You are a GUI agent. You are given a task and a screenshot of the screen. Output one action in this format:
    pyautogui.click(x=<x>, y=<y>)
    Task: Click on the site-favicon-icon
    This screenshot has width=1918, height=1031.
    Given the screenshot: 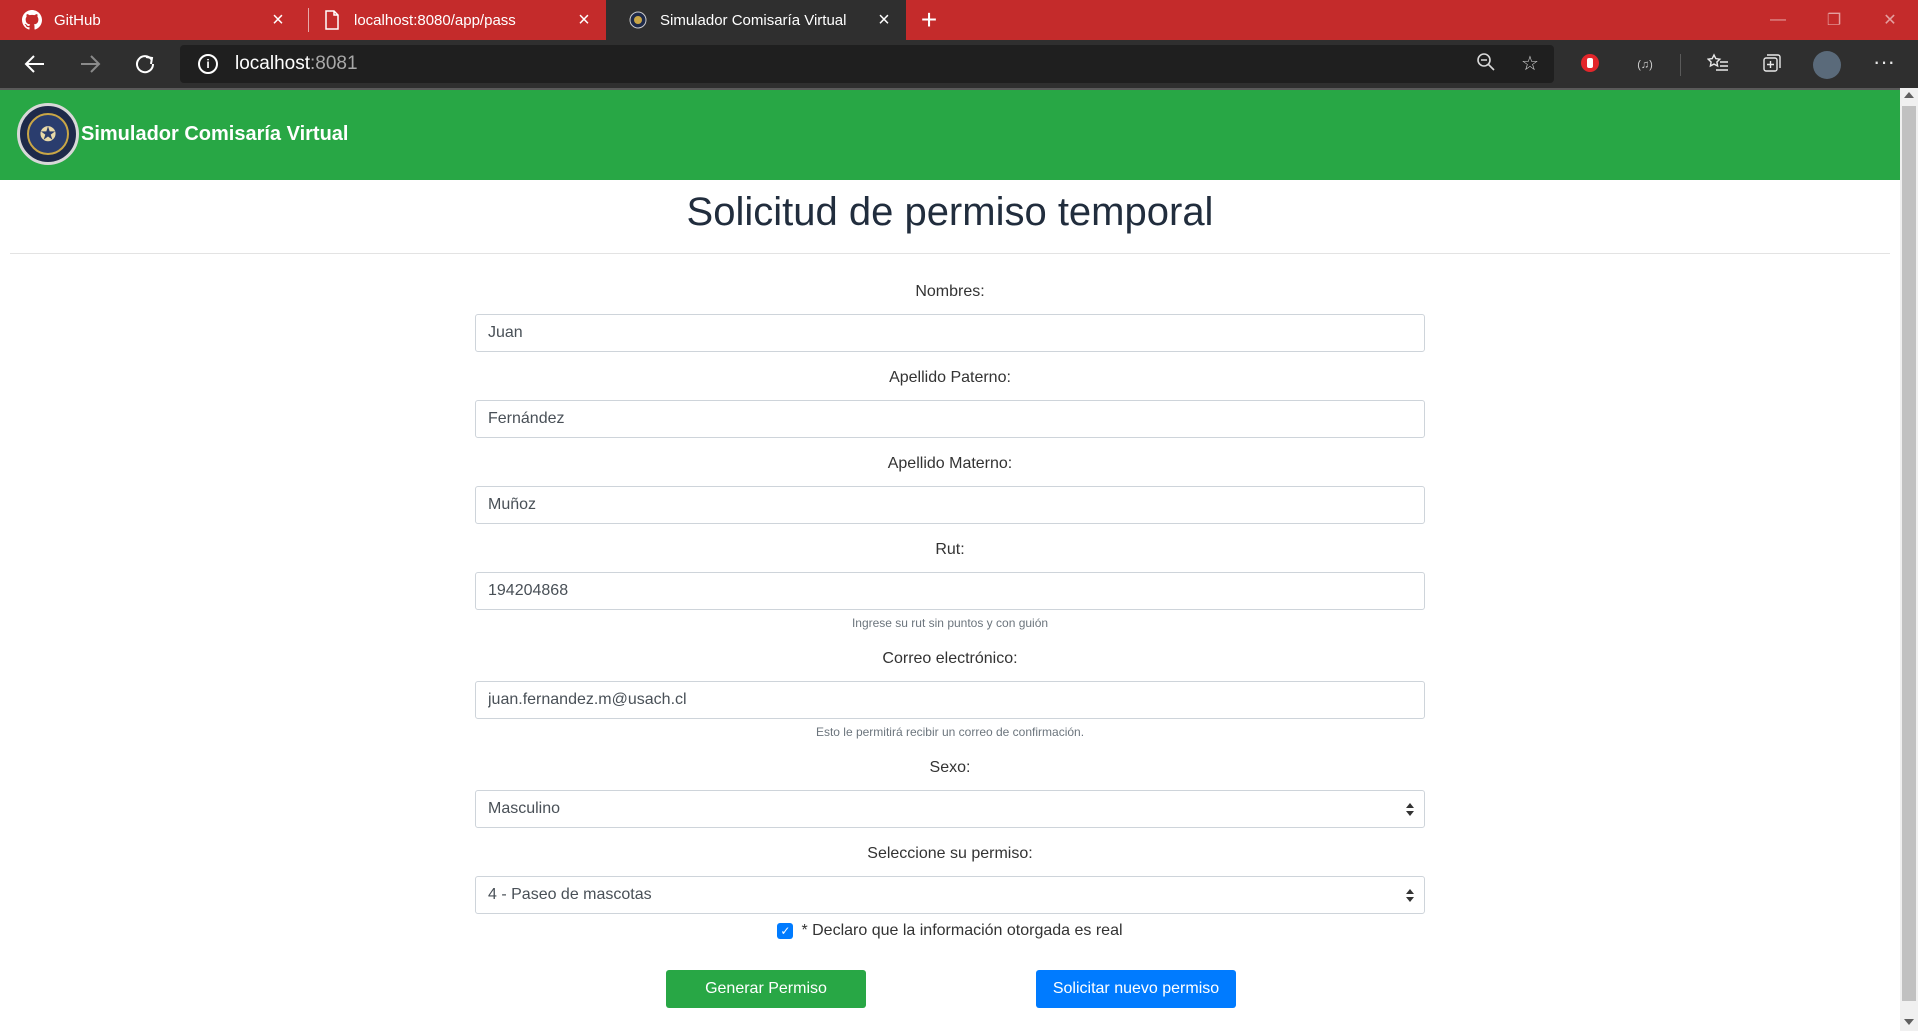 What is the action you would take?
    pyautogui.click(x=638, y=20)
    